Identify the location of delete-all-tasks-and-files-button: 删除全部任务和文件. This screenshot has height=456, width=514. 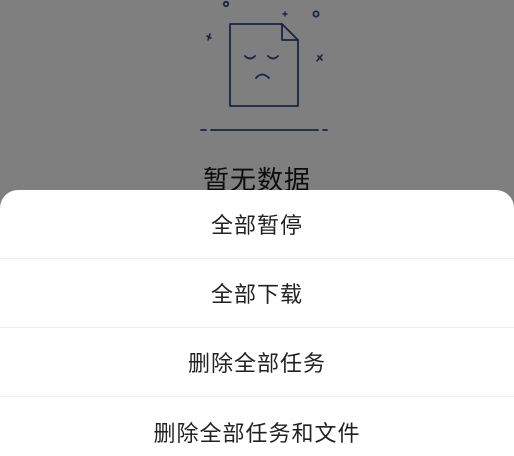
(257, 426).